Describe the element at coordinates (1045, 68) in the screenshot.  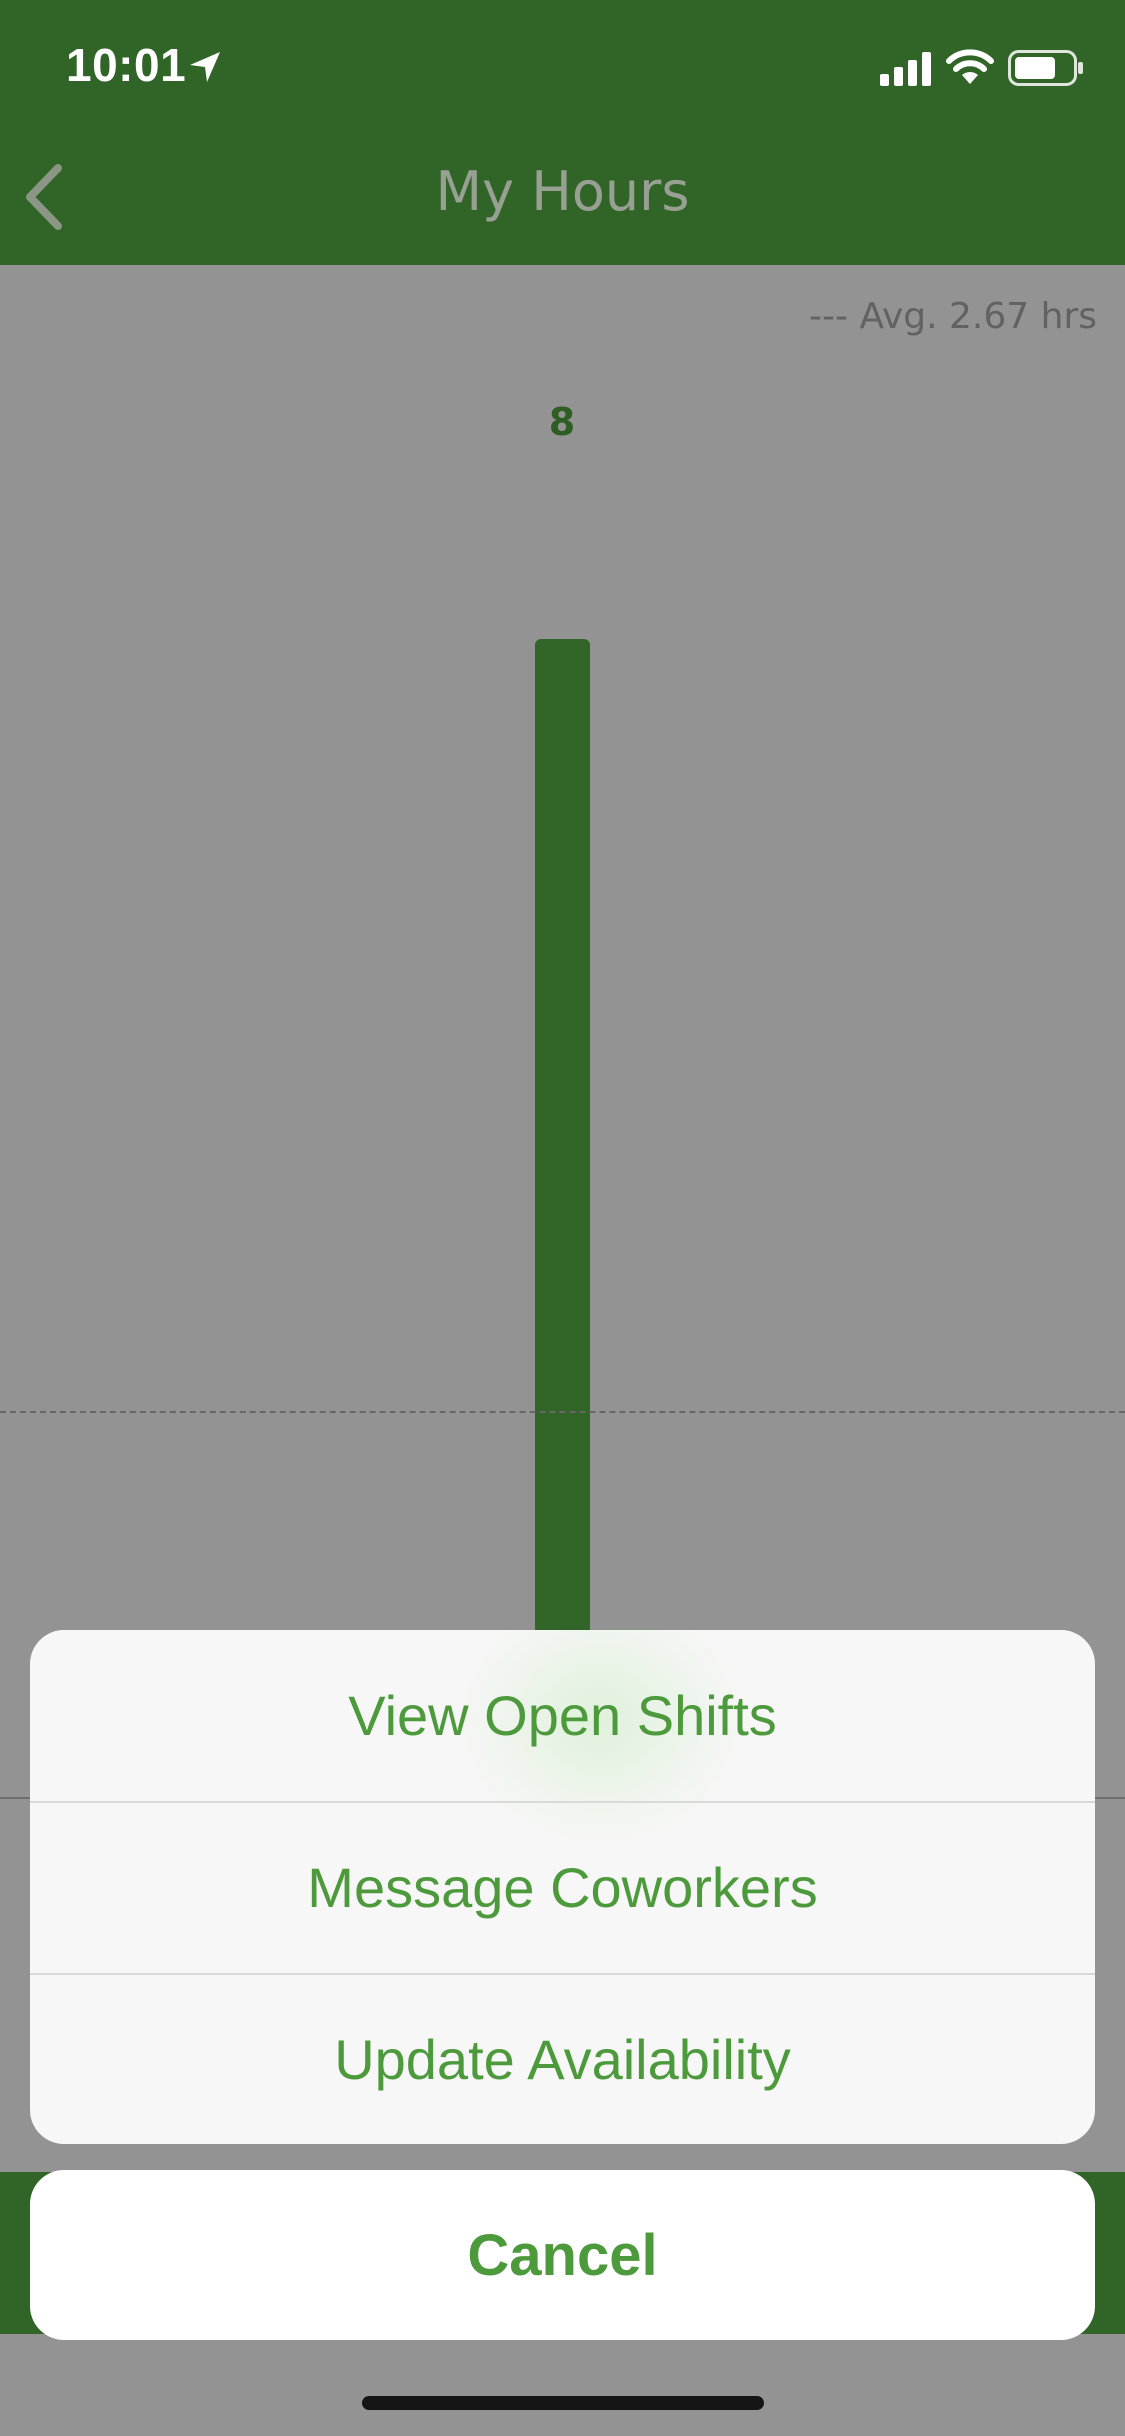
I see `battery-icon` at that location.